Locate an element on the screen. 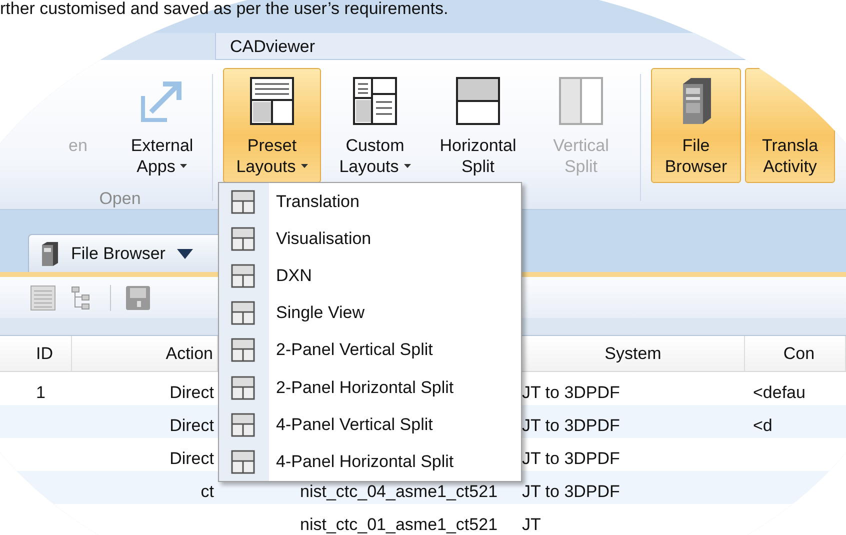 This screenshot has width=846, height=535. list-icon is located at coordinates (43, 297).